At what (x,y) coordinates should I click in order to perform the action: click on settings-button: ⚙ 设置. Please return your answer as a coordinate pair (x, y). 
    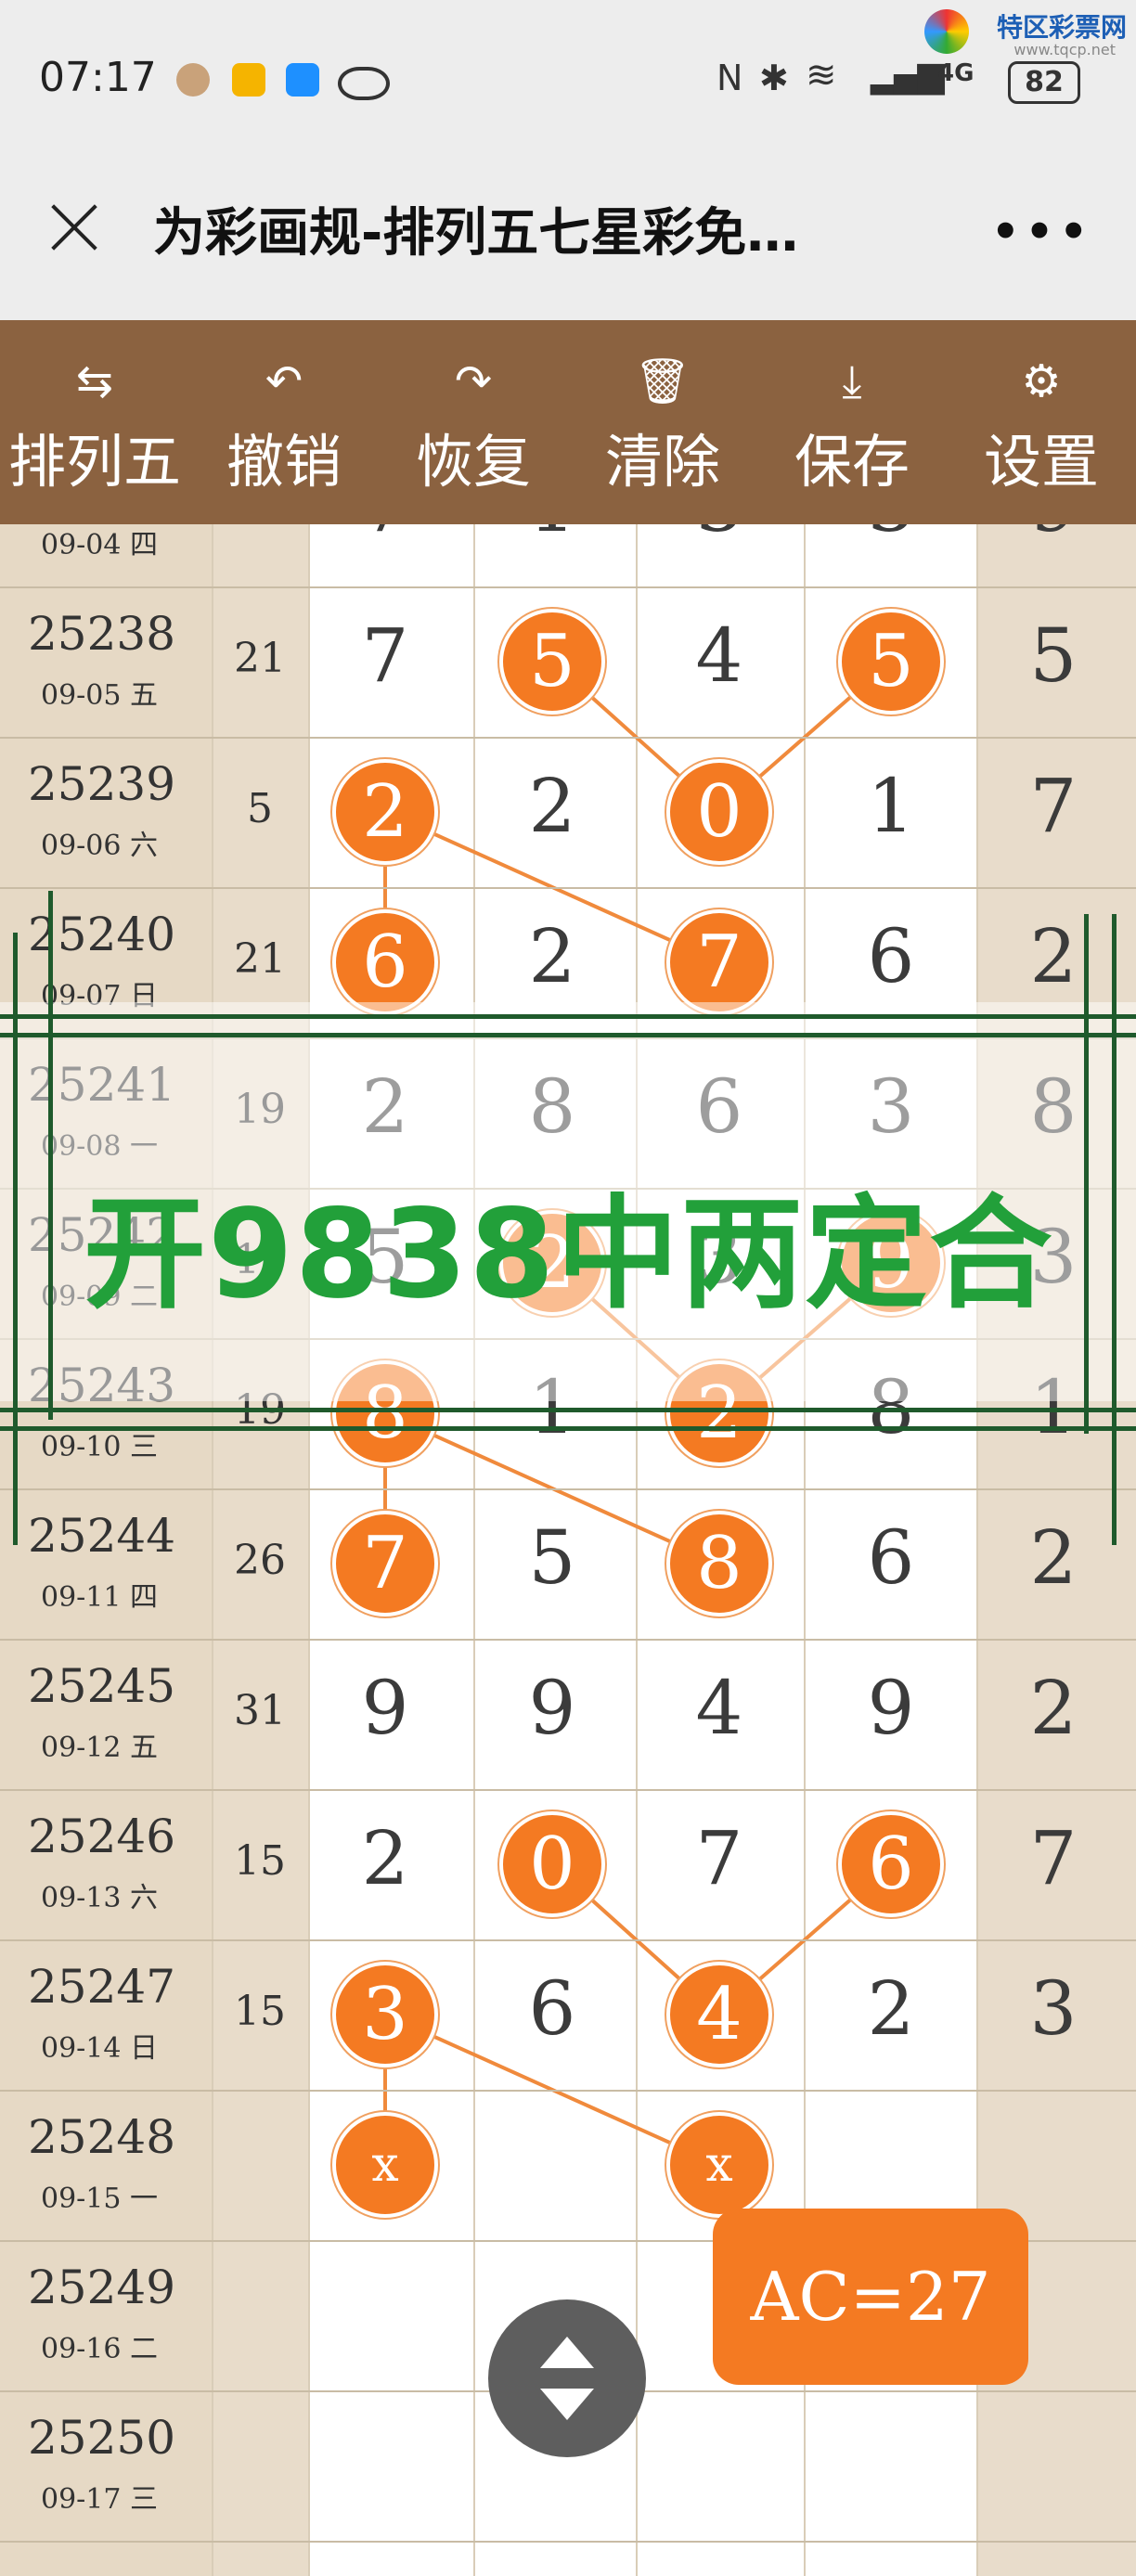
    Looking at the image, I should click on (1041, 422).